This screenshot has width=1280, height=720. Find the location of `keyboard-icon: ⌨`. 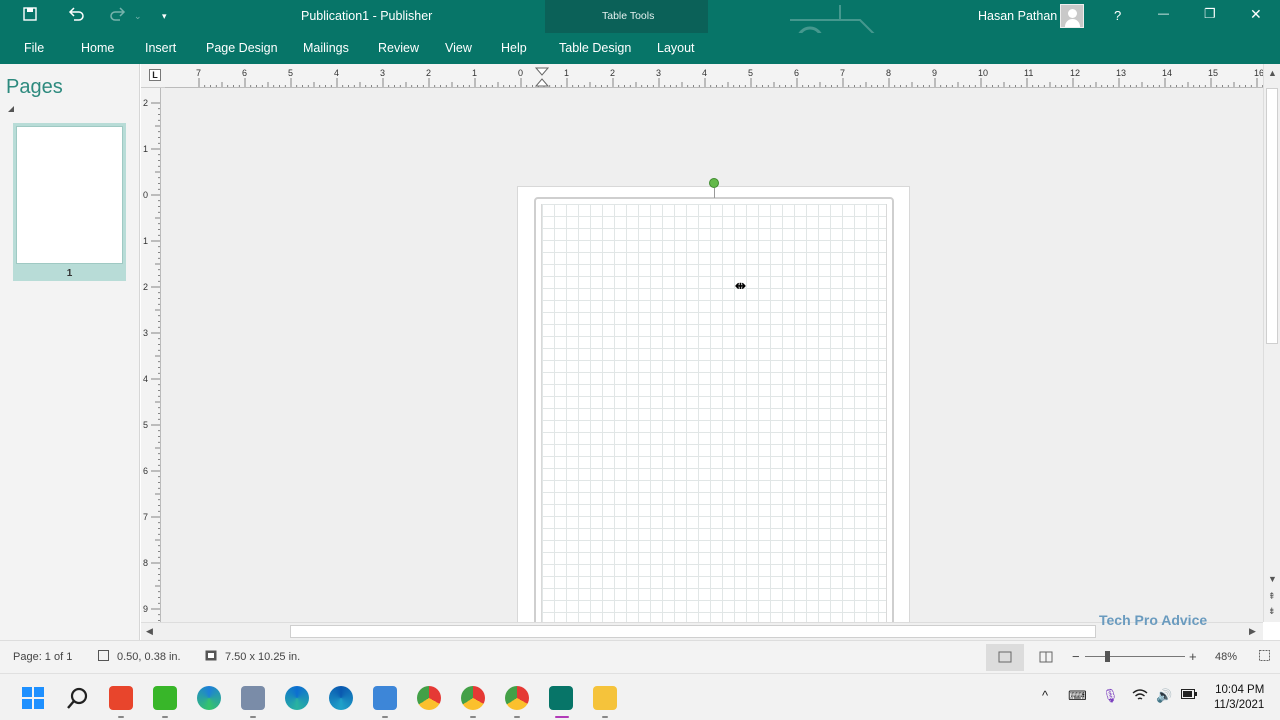

keyboard-icon: ⌨ is located at coordinates (1077, 696).